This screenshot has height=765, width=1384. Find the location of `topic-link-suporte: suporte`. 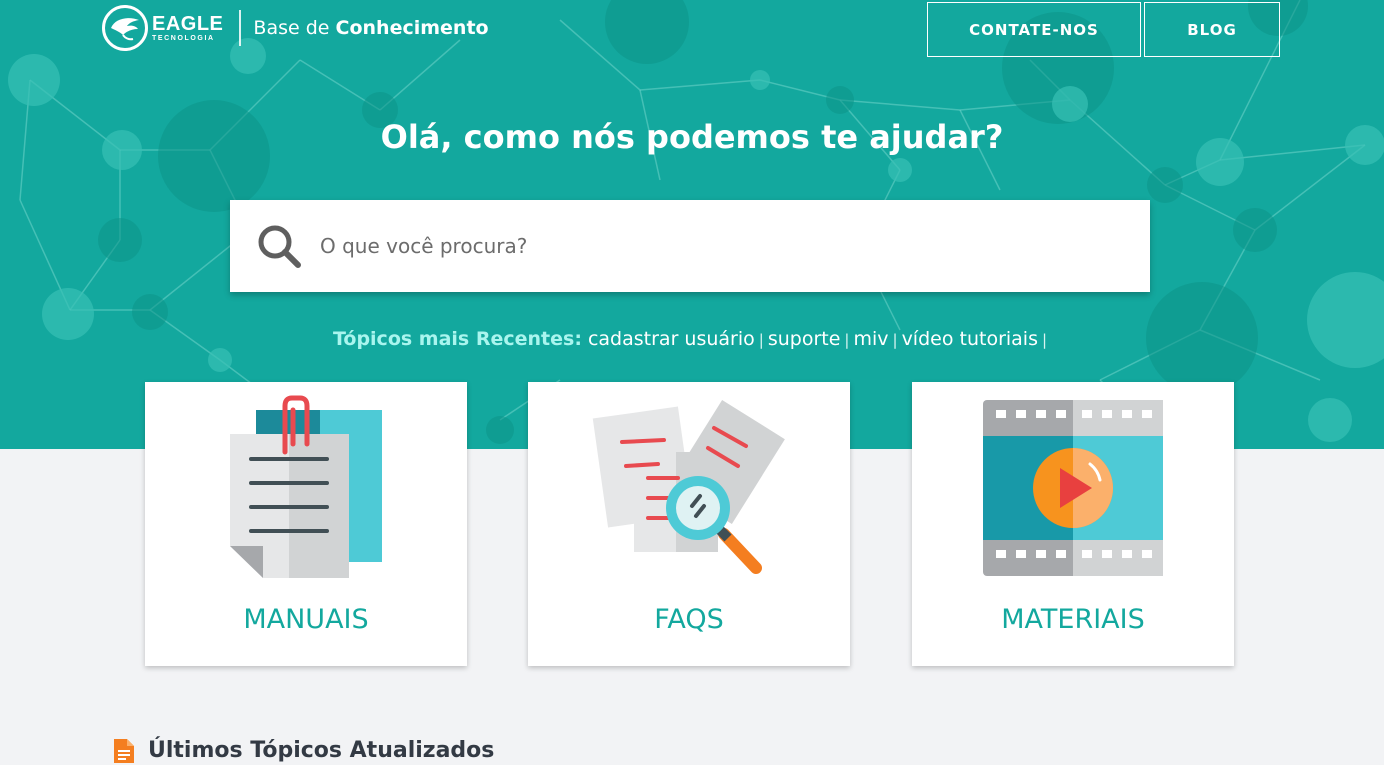

topic-link-suporte: suporte is located at coordinates (804, 339).